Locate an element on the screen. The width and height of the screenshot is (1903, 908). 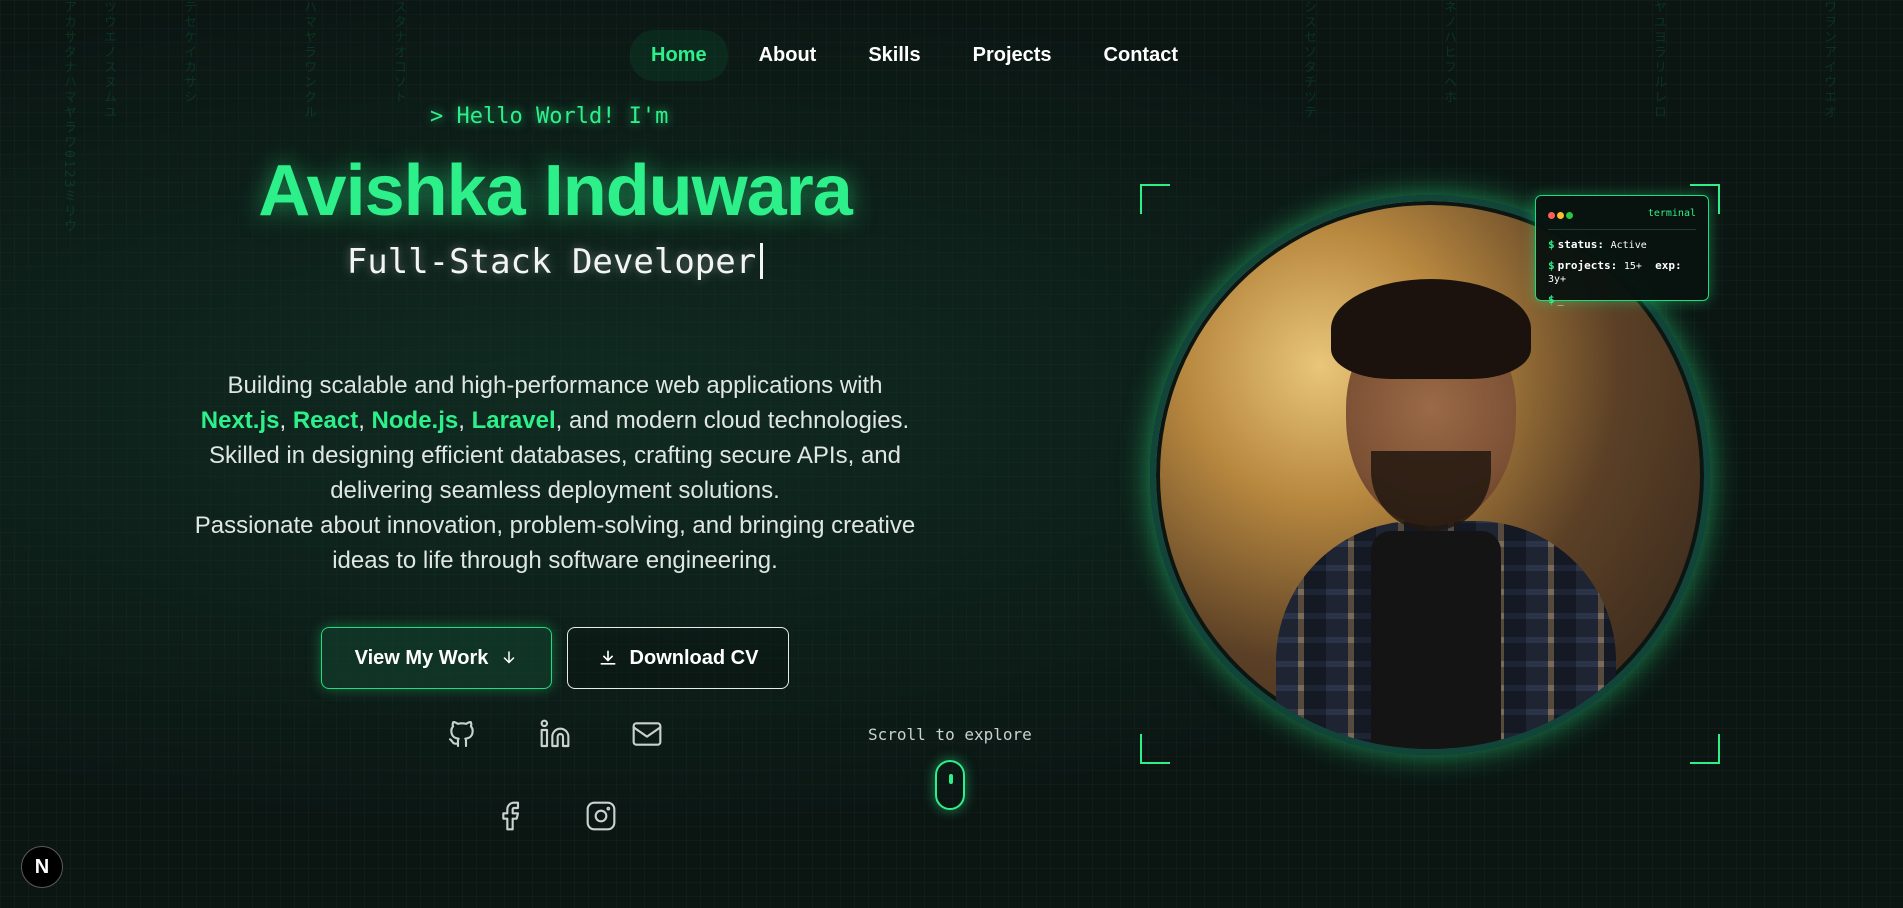
main-nav: Home About Skills Projects Contact is located at coordinates (914, 55).